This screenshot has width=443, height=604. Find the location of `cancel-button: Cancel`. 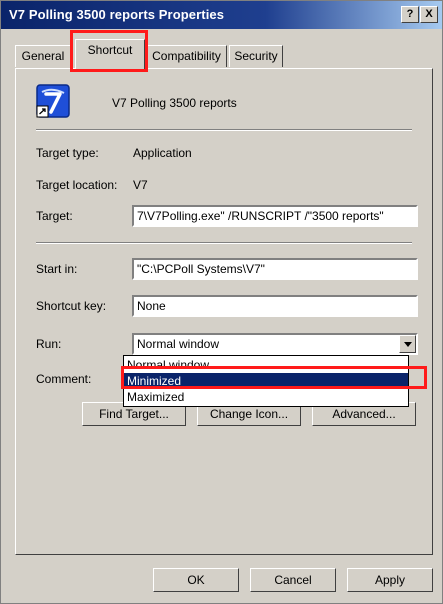

cancel-button: Cancel is located at coordinates (293, 580).